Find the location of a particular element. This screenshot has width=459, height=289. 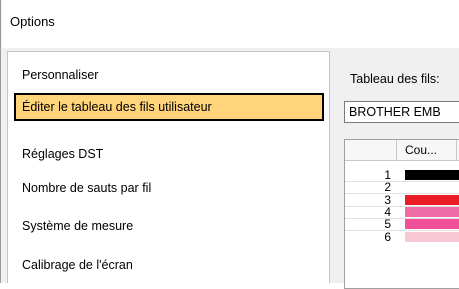

grid-row-number: 6 is located at coordinates (387, 237).